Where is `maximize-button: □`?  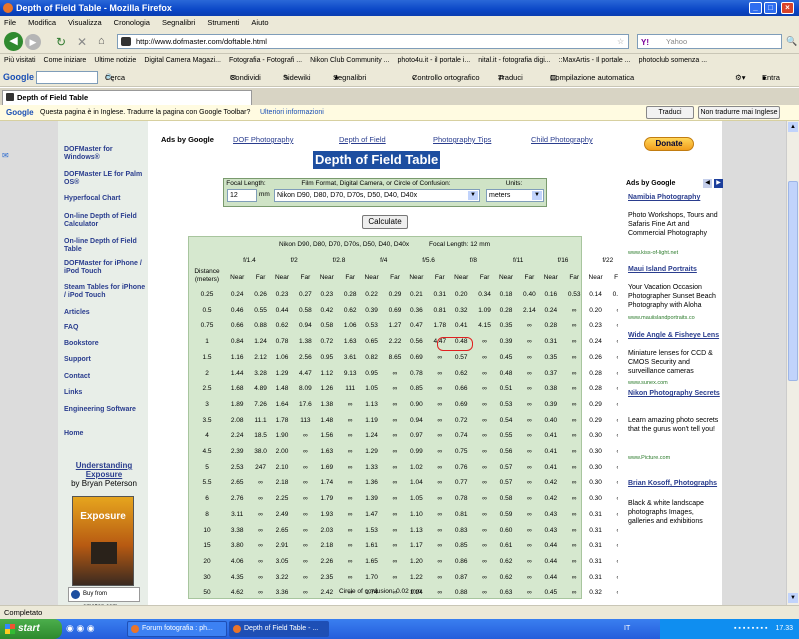
maximize-button: □ is located at coordinates (770, 8).